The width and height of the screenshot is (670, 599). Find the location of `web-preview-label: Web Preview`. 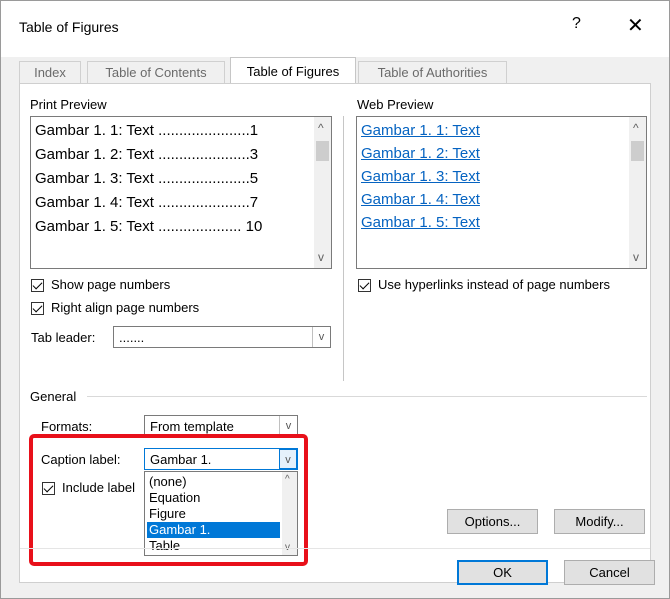

web-preview-label: Web Preview is located at coordinates (395, 104).